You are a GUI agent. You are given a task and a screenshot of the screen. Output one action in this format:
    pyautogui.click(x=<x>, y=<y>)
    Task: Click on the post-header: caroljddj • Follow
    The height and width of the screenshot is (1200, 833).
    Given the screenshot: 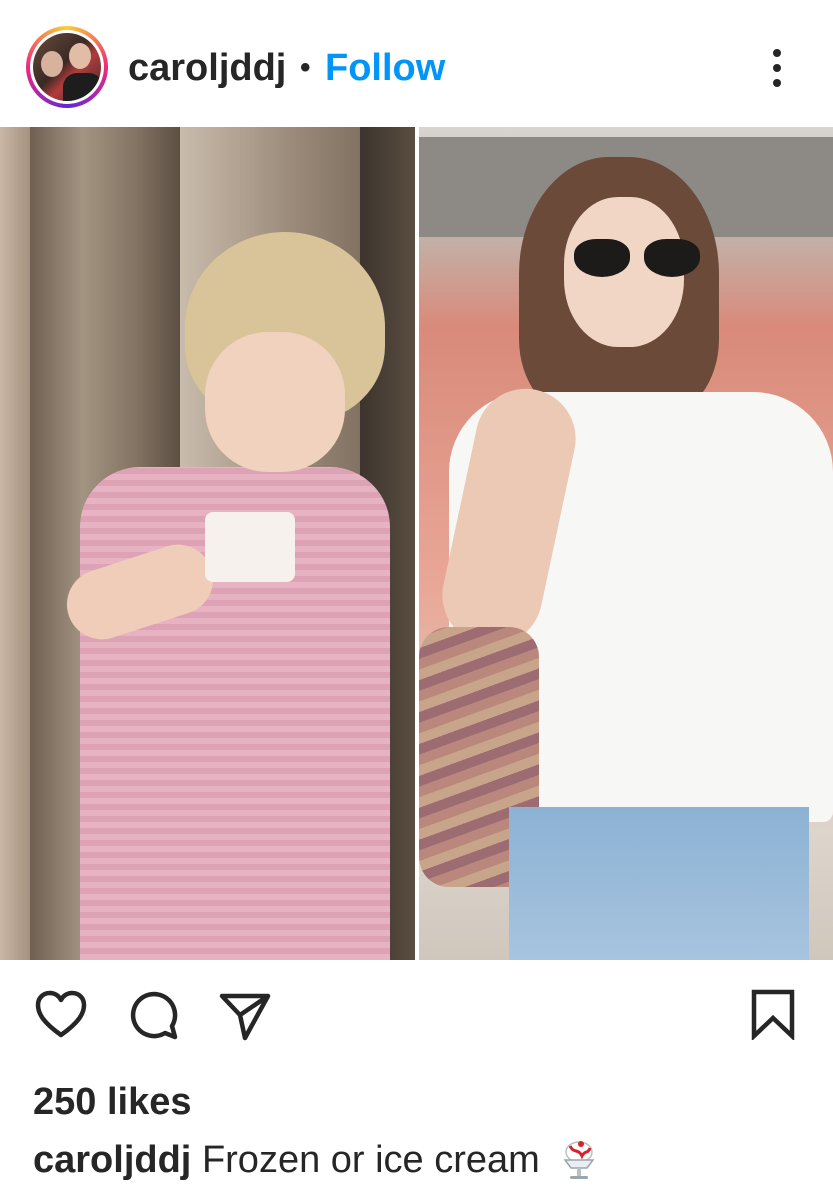 What is the action you would take?
    pyautogui.click(x=416, y=63)
    